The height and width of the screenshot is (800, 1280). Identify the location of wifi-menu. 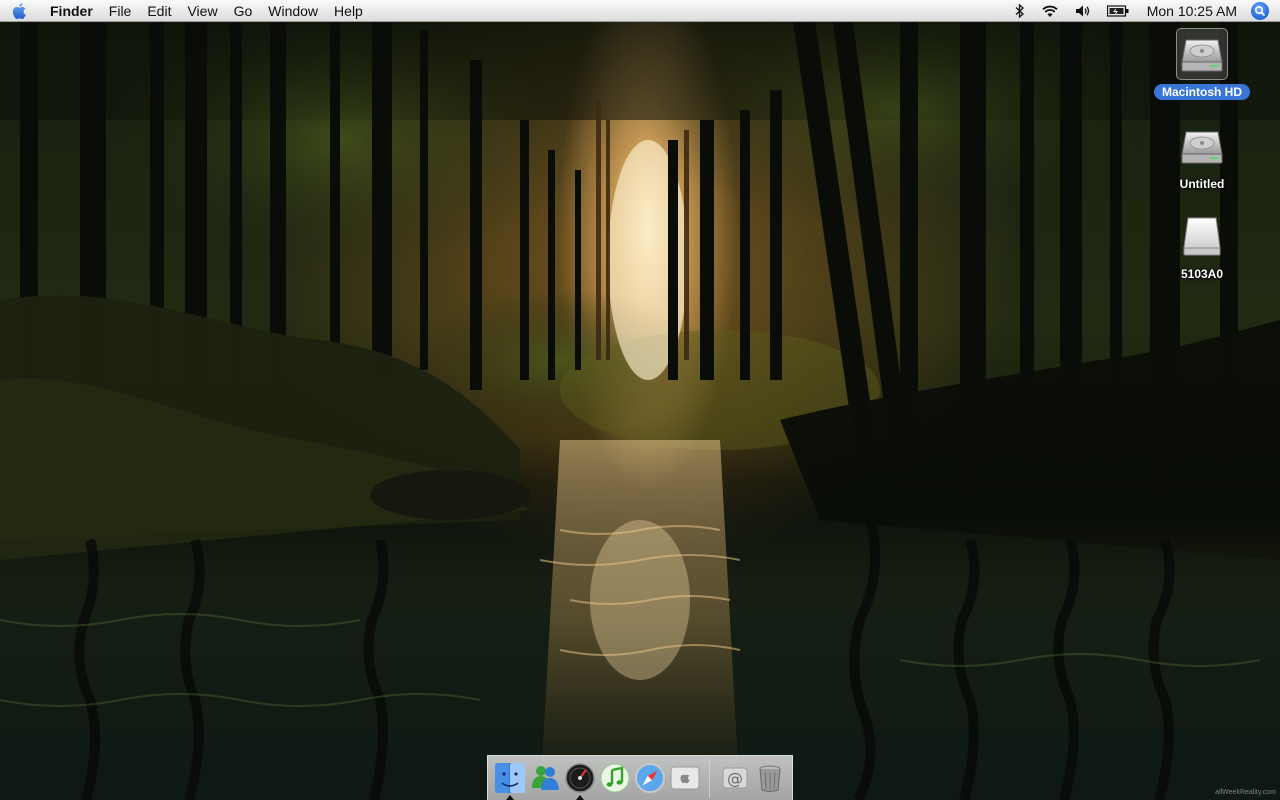
(1050, 11).